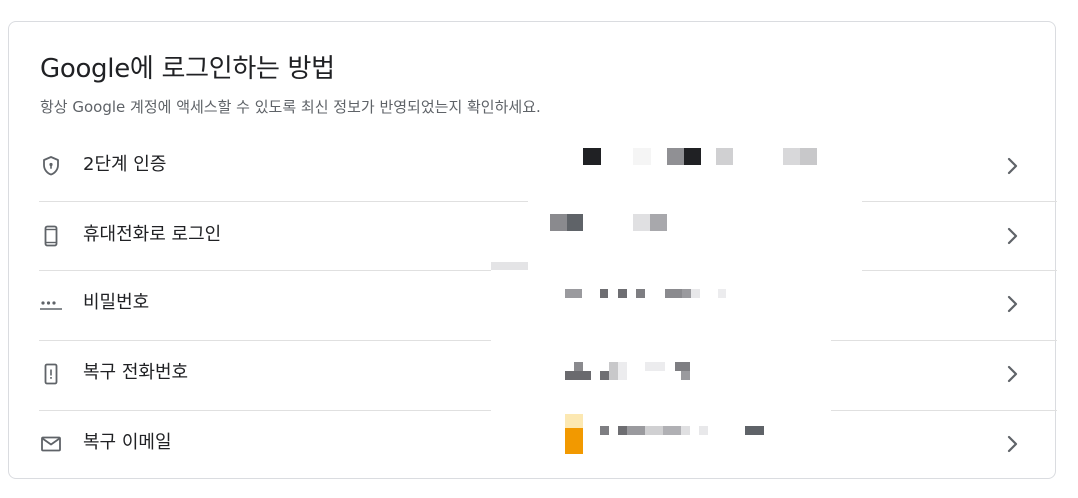  What do you see at coordinates (51, 444) in the screenshot?
I see `mail-icon` at bounding box center [51, 444].